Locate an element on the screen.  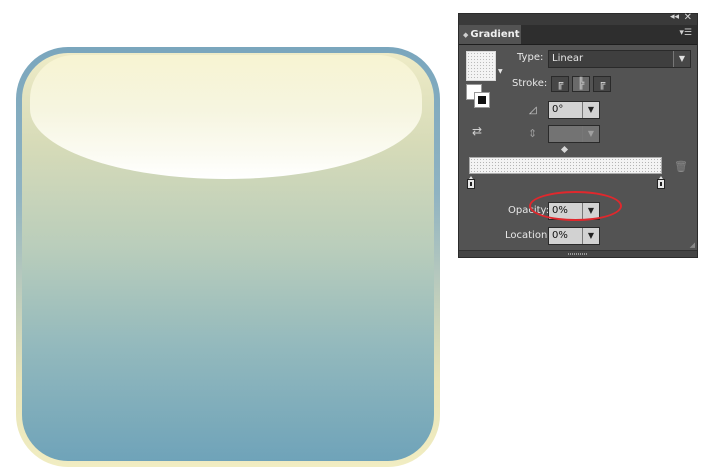
grip-icon is located at coordinates (578, 254).